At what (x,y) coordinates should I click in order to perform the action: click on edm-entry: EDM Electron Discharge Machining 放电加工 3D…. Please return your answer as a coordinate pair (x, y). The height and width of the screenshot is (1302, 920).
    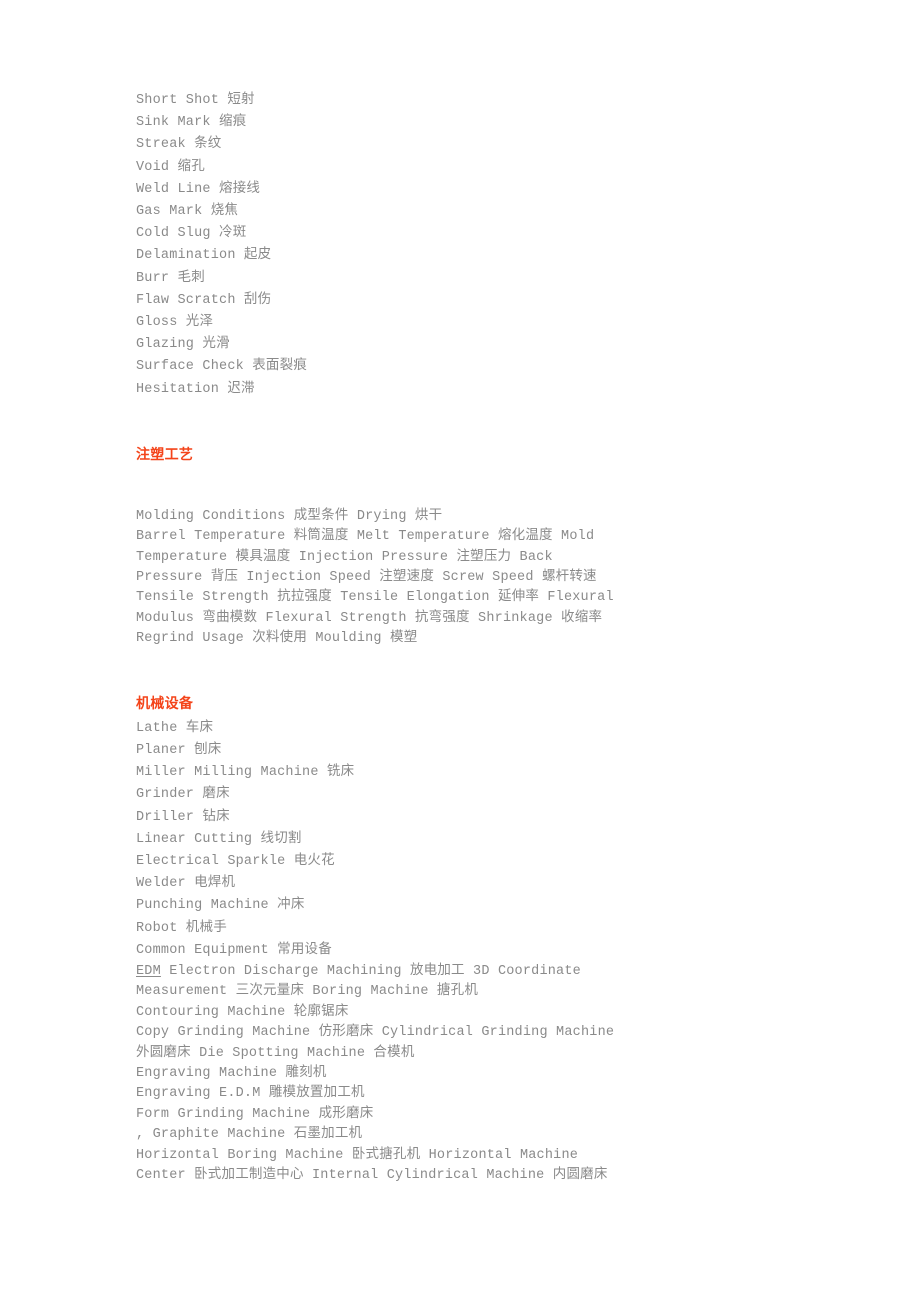
    Looking at the image, I should click on (376, 982).